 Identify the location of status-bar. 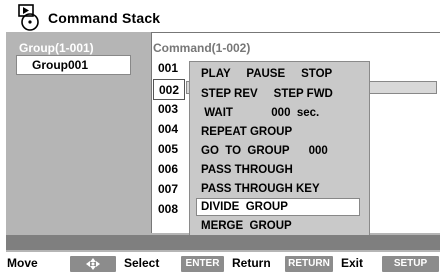
(223, 242).